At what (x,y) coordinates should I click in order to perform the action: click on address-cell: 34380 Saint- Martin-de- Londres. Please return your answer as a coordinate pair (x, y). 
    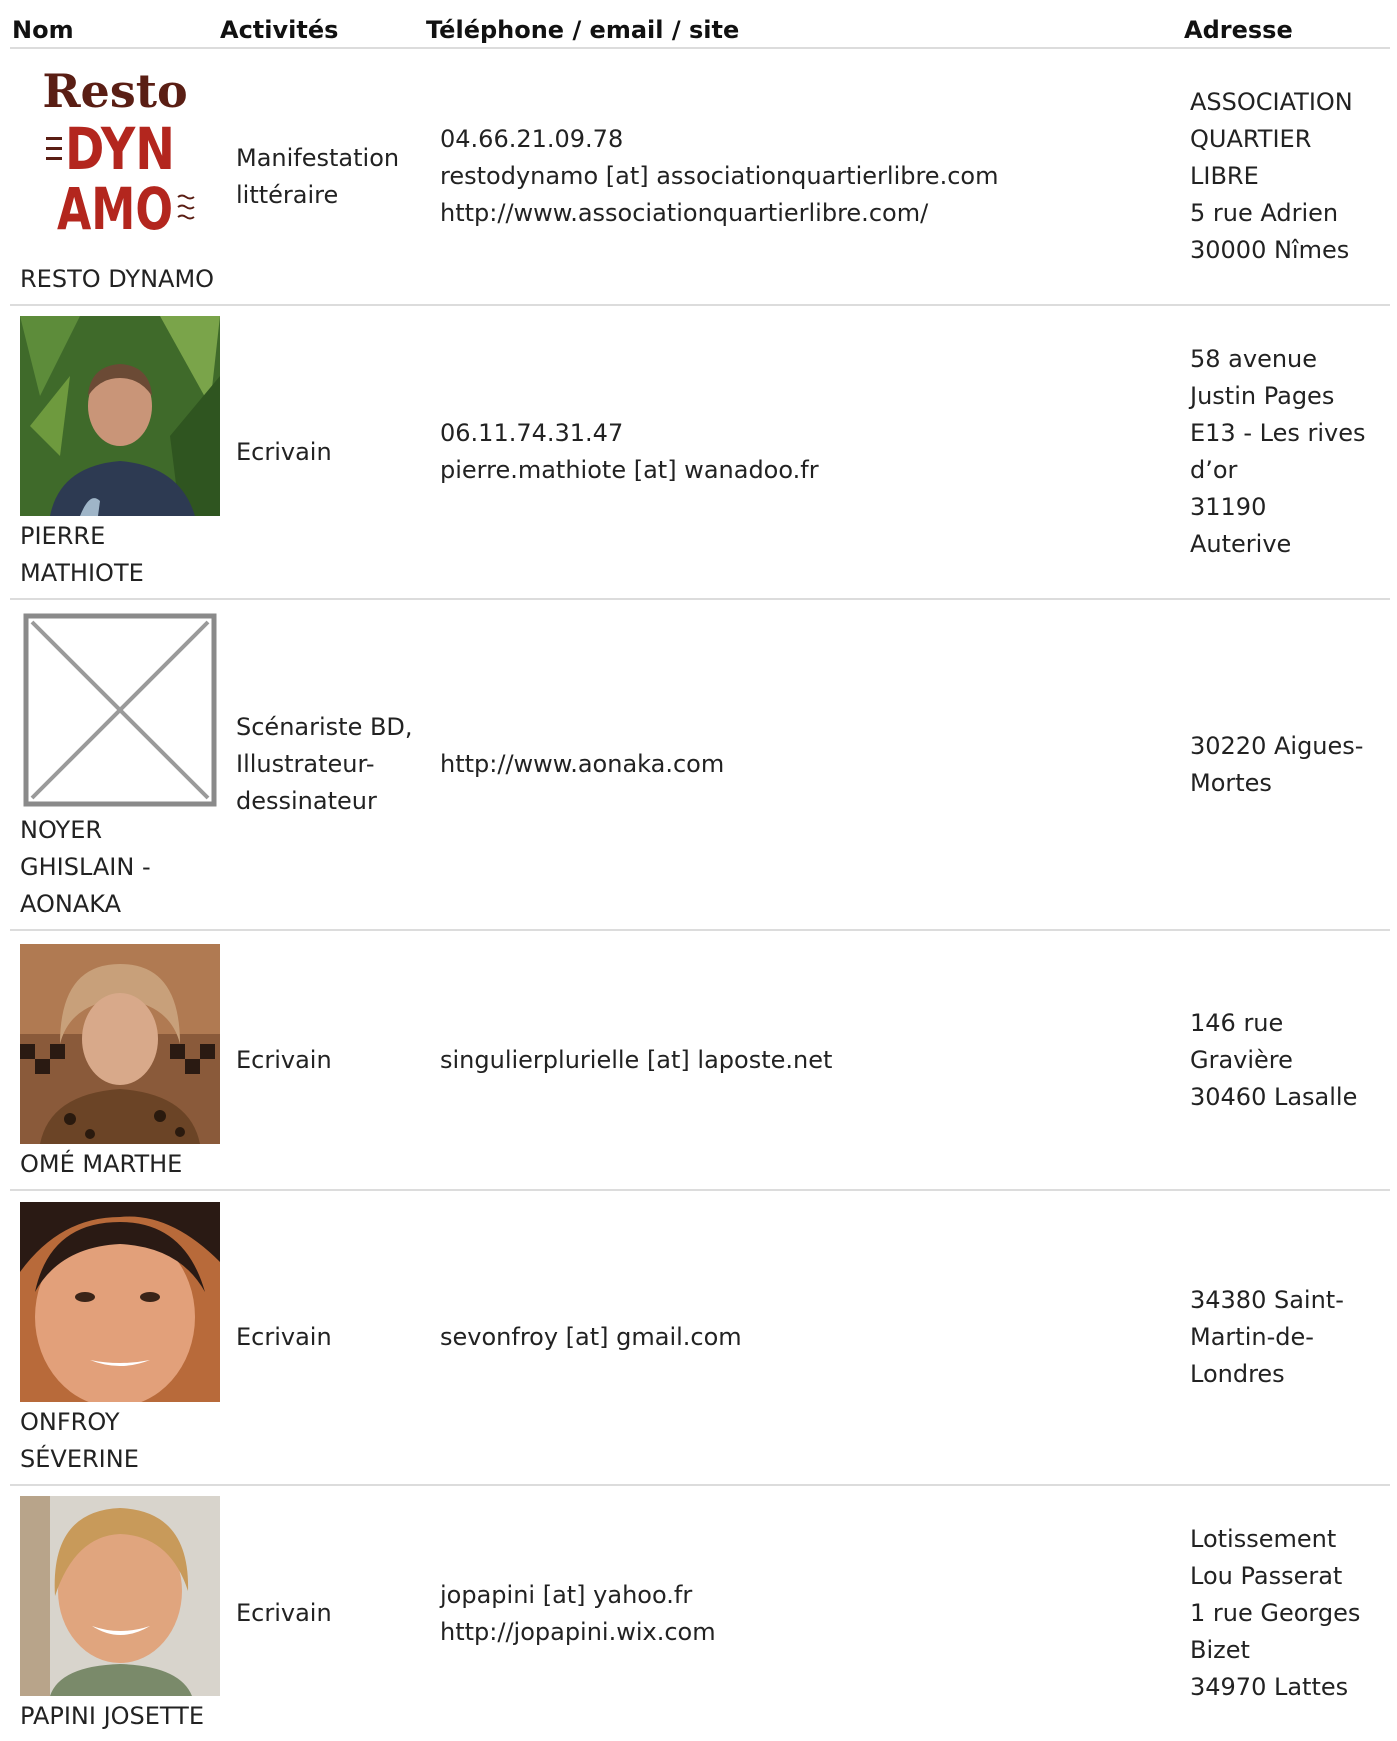
    Looking at the image, I should click on (1287, 1338).